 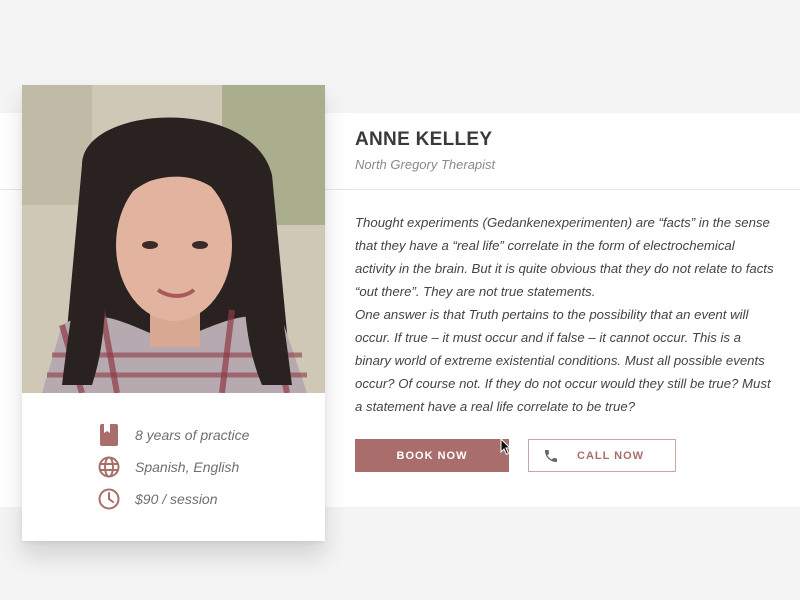 What do you see at coordinates (109, 499) in the screenshot?
I see `clock-icon` at bounding box center [109, 499].